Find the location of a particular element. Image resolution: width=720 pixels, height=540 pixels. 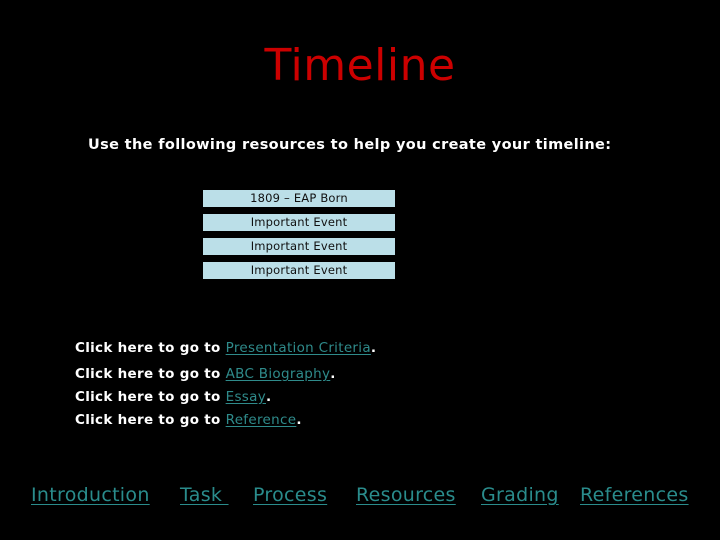

link-presentation-criteria: Presentation Criteria is located at coordinates (298, 348).